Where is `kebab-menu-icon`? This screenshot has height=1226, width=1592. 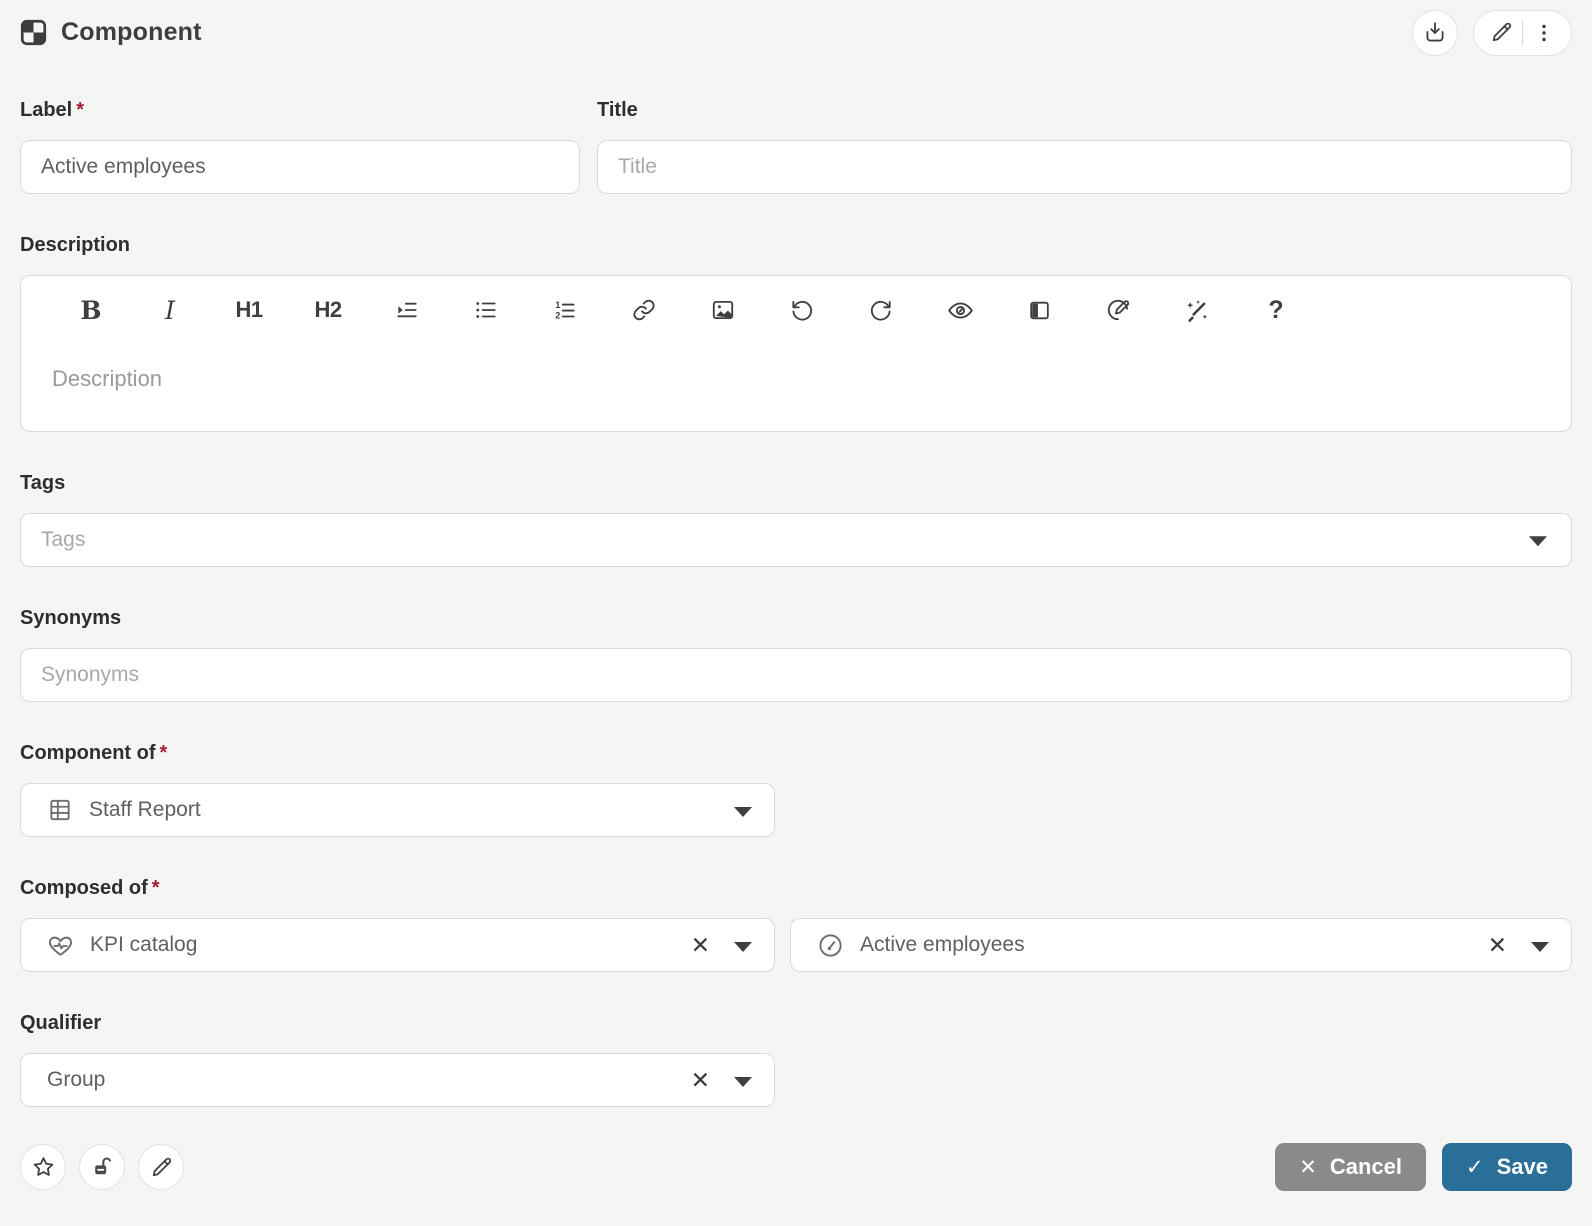
kebab-menu-icon is located at coordinates (1544, 32).